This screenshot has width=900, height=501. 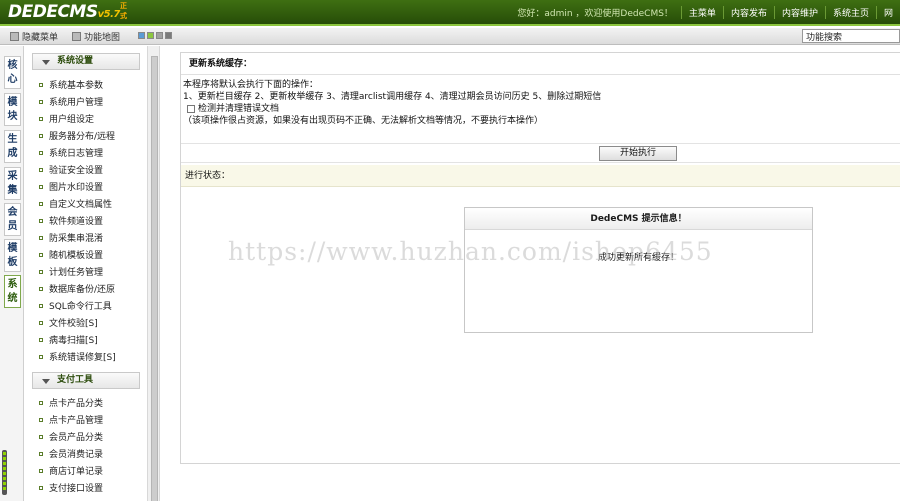 What do you see at coordinates (12, 153) in the screenshot?
I see `tab-generate-char2: 成` at bounding box center [12, 153].